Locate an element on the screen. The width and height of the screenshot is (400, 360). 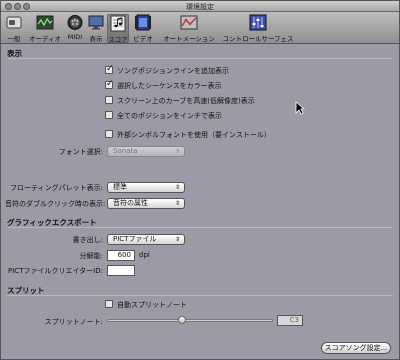
score-icon is located at coordinates (118, 23).